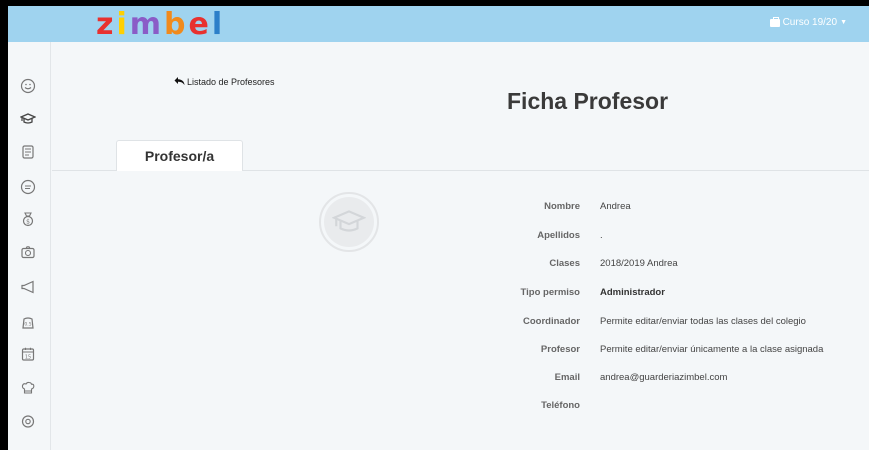  Describe the element at coordinates (438, 24) in the screenshot. I see `top-bar: zimbel Curso 19/20 ▼` at that location.